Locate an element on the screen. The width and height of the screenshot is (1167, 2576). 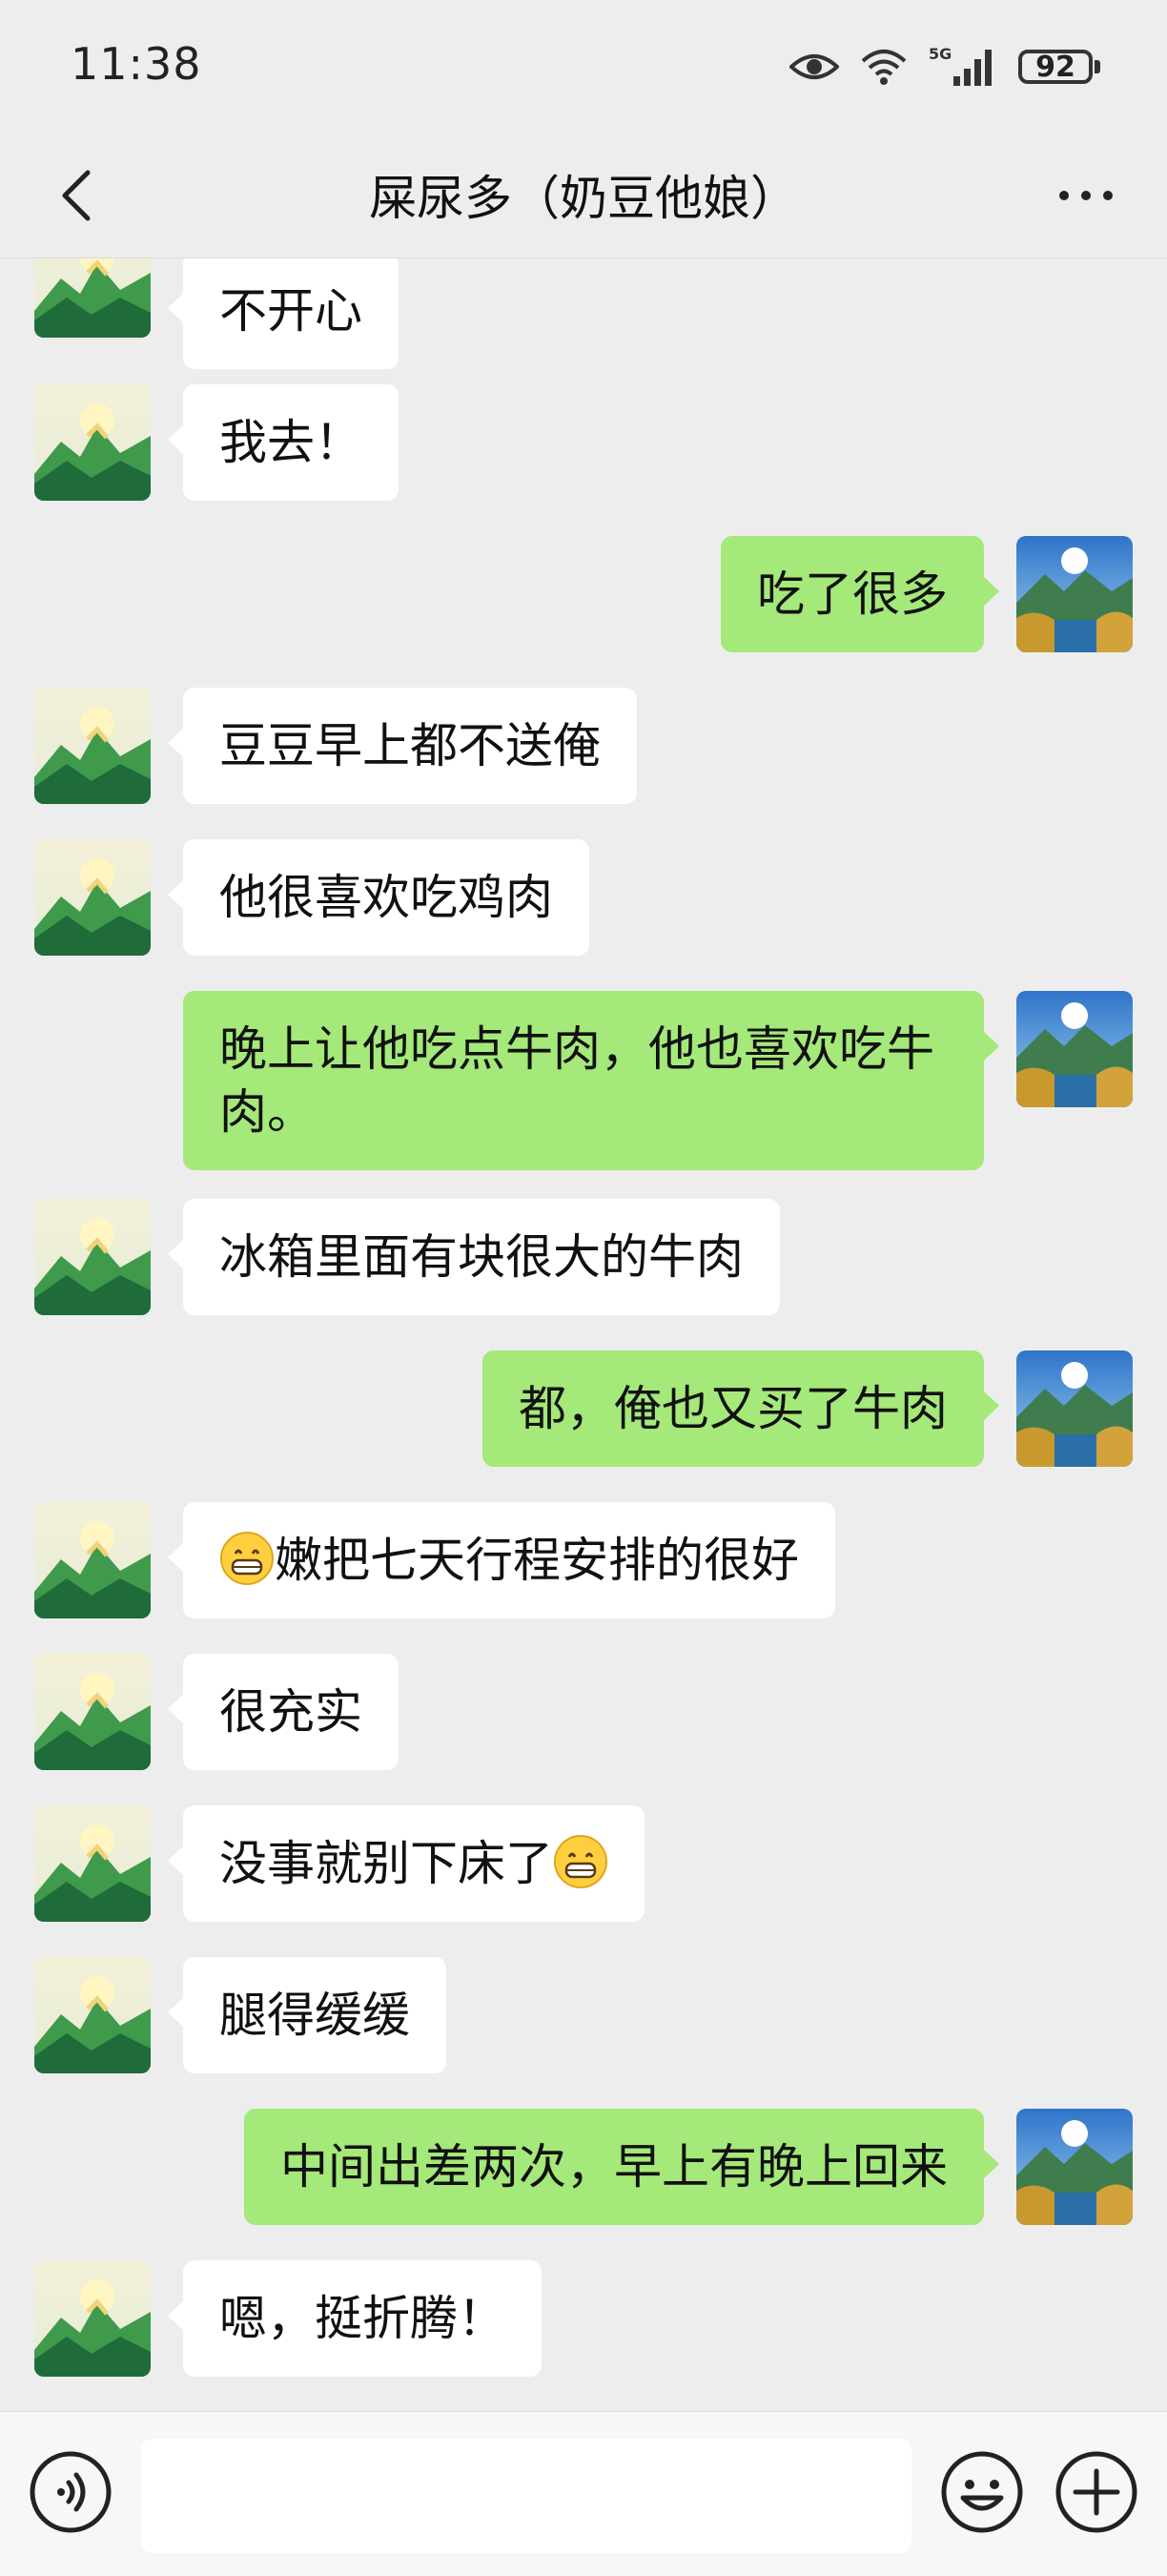
wifi-icon is located at coordinates (884, 67).